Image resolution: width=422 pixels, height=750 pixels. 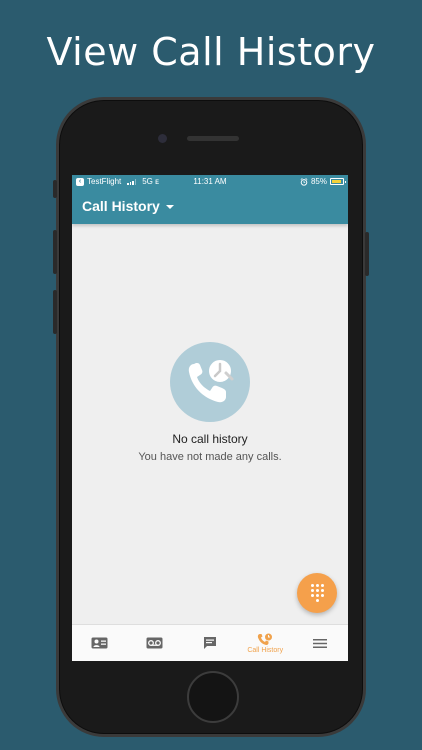 What do you see at coordinates (213, 697) in the screenshot?
I see `home-button` at bounding box center [213, 697].